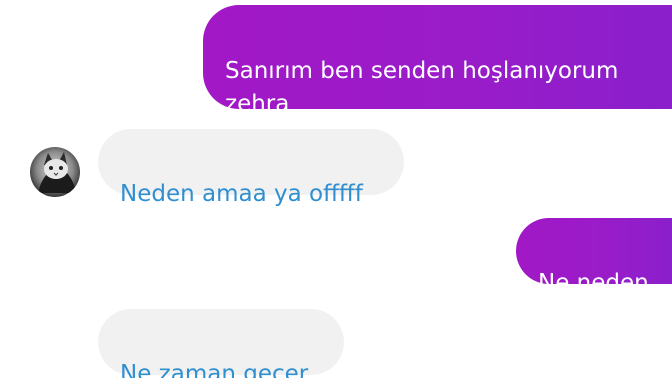 This screenshot has height=378, width=672. Describe the element at coordinates (594, 257) in the screenshot. I see `outgoing-message-bubble: Ne neden` at that location.